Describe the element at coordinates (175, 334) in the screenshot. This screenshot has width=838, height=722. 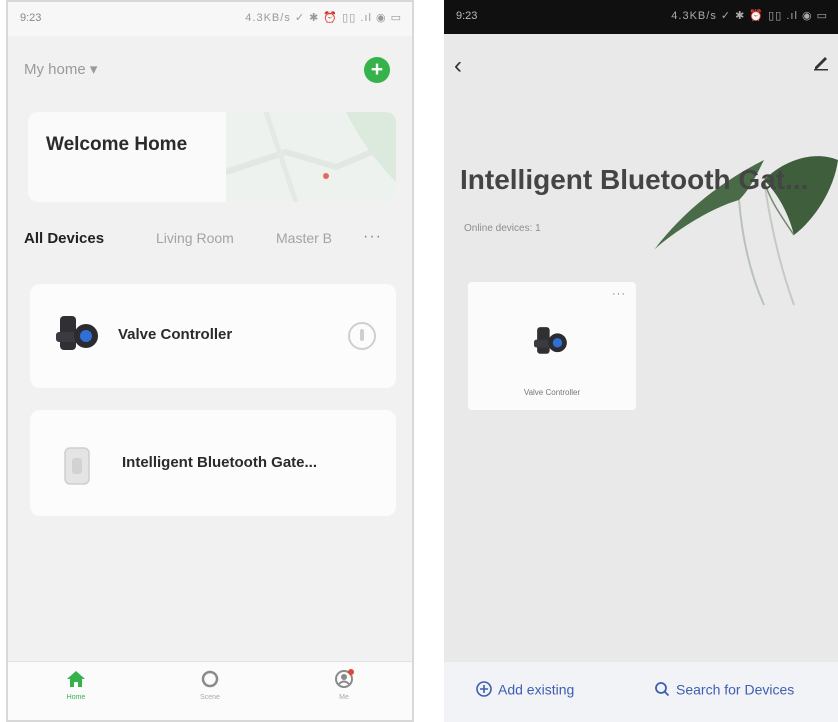
I see `device-name: Valve Controller` at that location.